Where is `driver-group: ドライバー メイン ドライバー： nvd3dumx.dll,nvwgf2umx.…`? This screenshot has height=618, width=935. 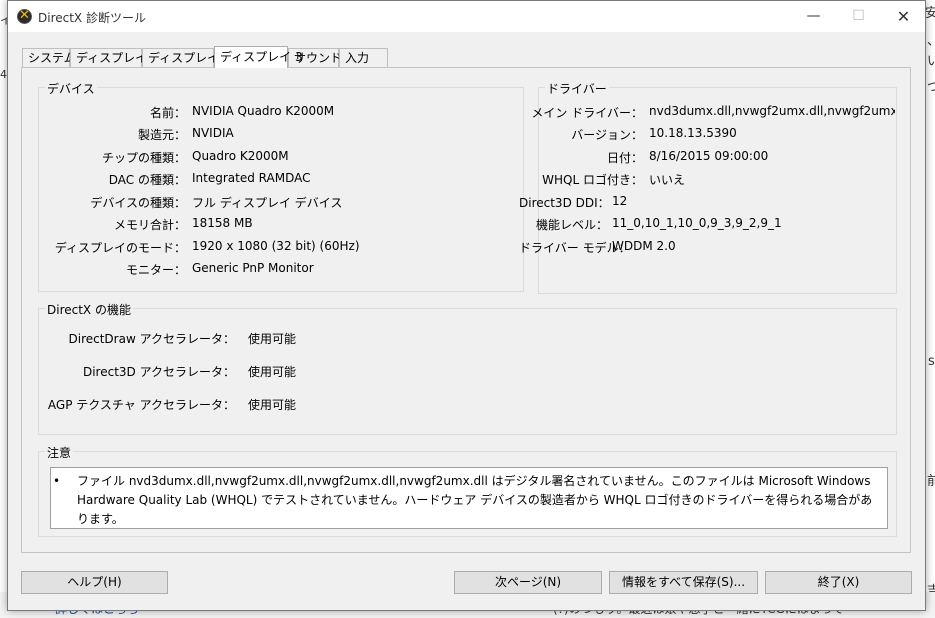 driver-group: ドライバー メイン ドライバー： nvd3dumx.dll,nvwgf2umx.… is located at coordinates (708, 187).